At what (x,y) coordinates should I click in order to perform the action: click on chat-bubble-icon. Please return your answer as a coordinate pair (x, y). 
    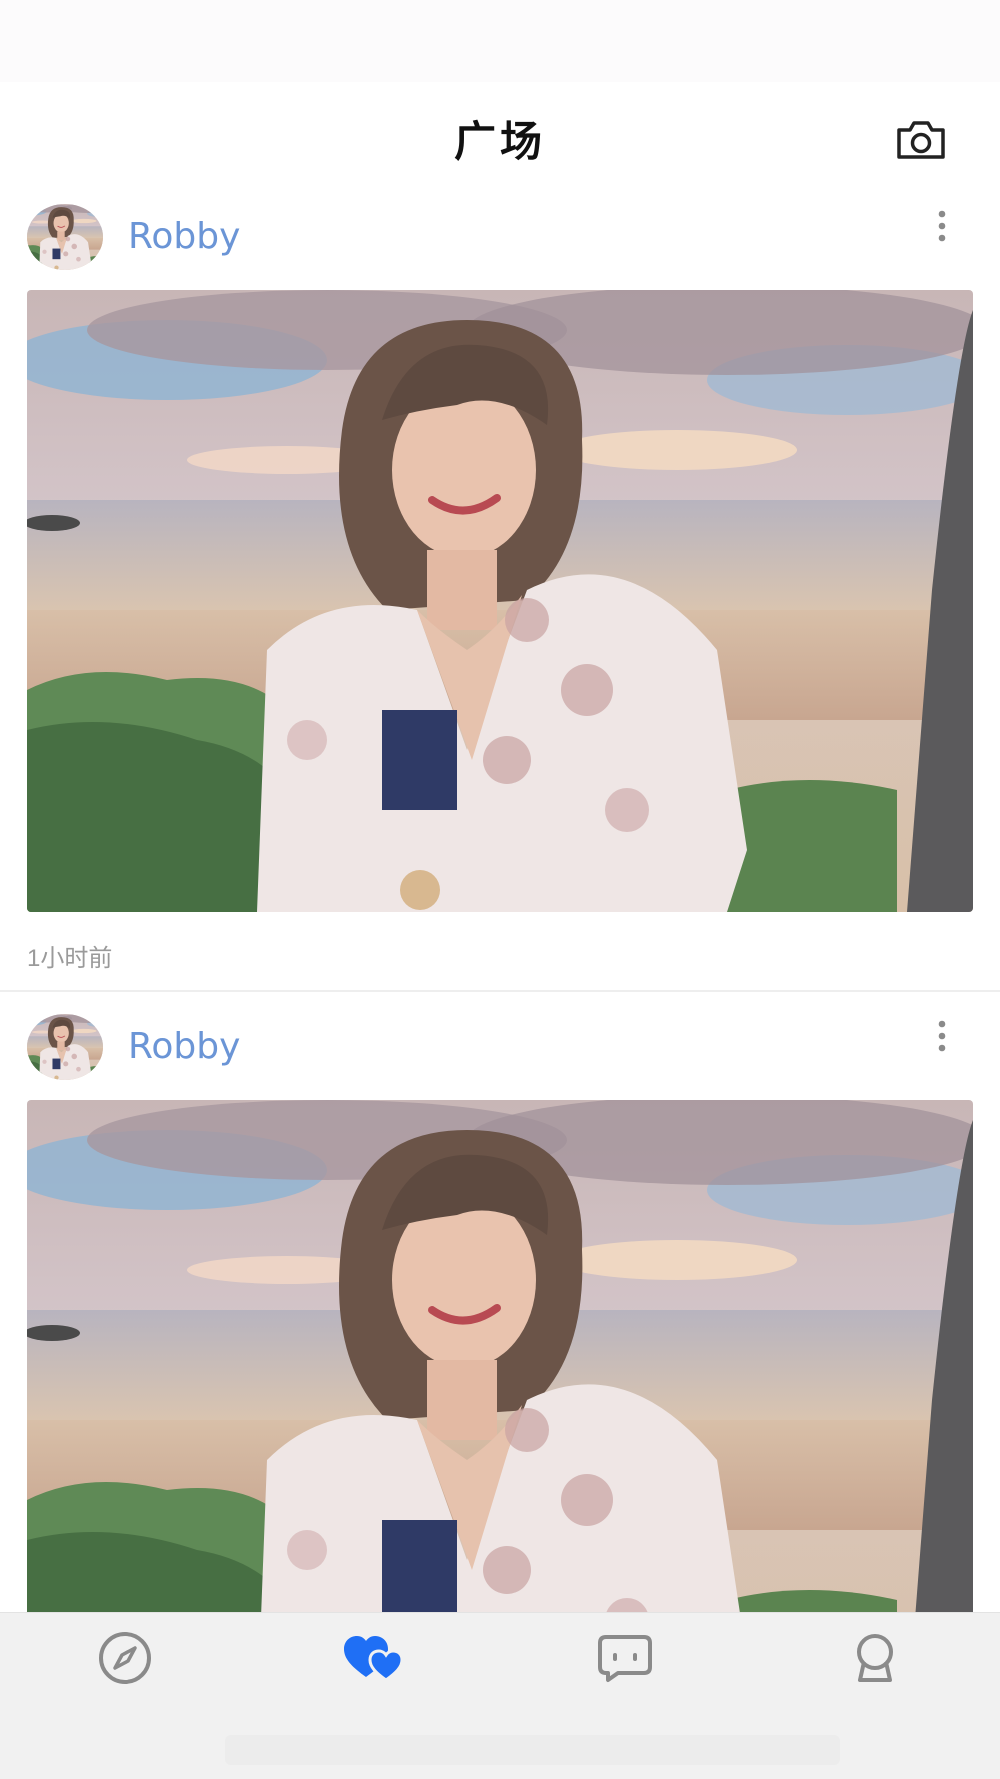
    Looking at the image, I should click on (625, 1658).